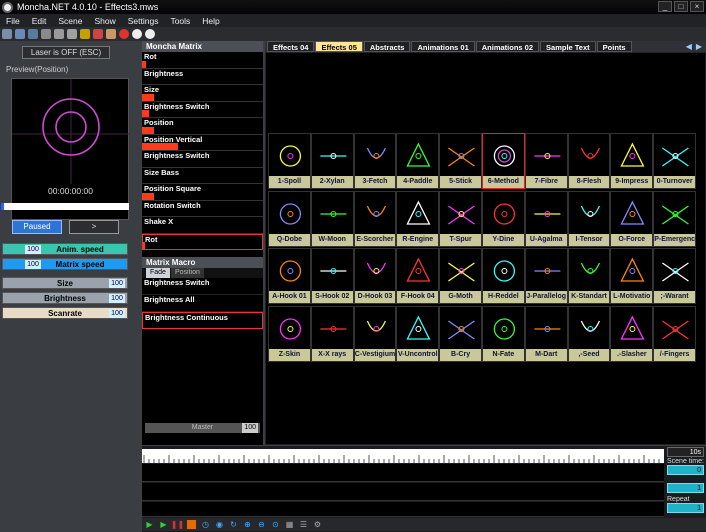  I want to click on tab-abstracts: Abstracts, so click(387, 46).